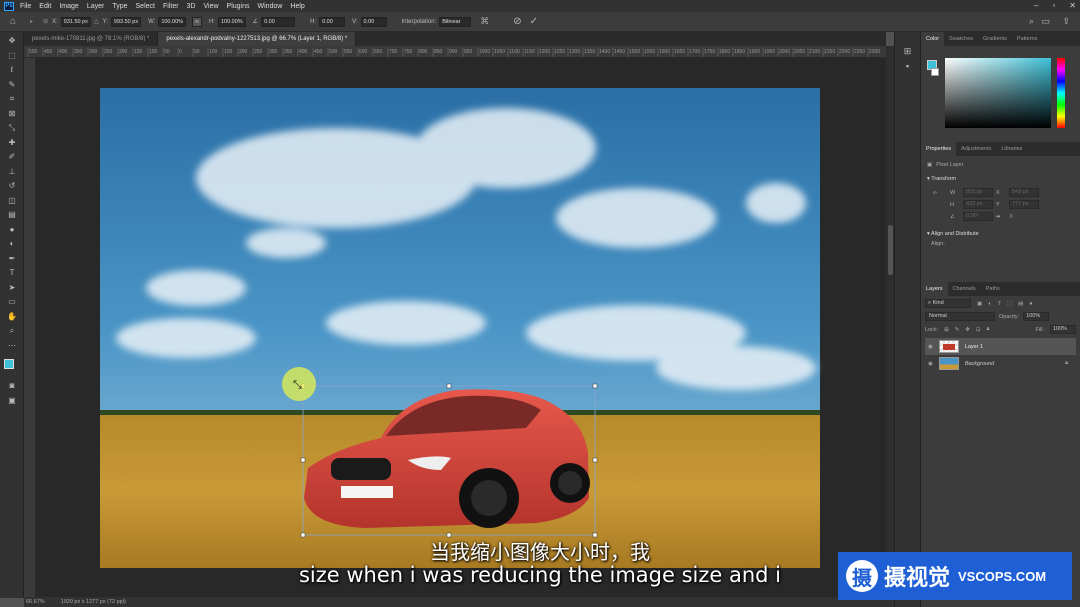  What do you see at coordinates (12, 113) in the screenshot?
I see `frame-tool-icon: ⊠` at bounding box center [12, 113].